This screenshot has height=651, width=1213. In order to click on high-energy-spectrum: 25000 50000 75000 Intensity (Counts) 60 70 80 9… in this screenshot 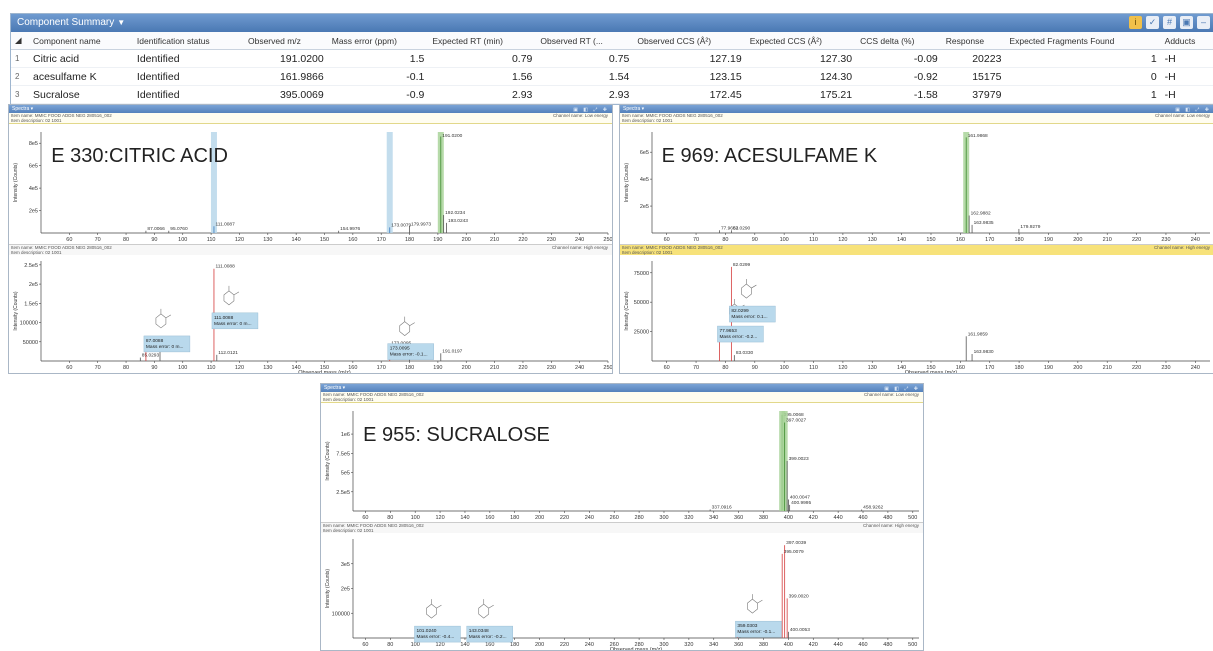, I will do `click(917, 317)`.